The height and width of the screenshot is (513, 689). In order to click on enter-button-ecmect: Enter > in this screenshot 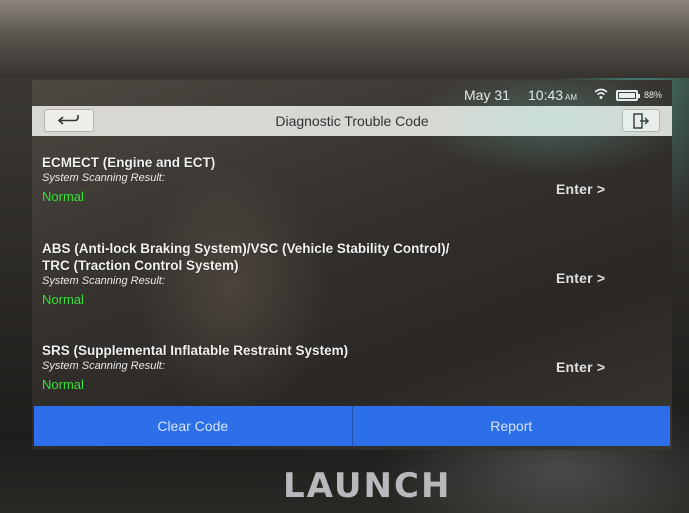, I will do `click(580, 189)`.